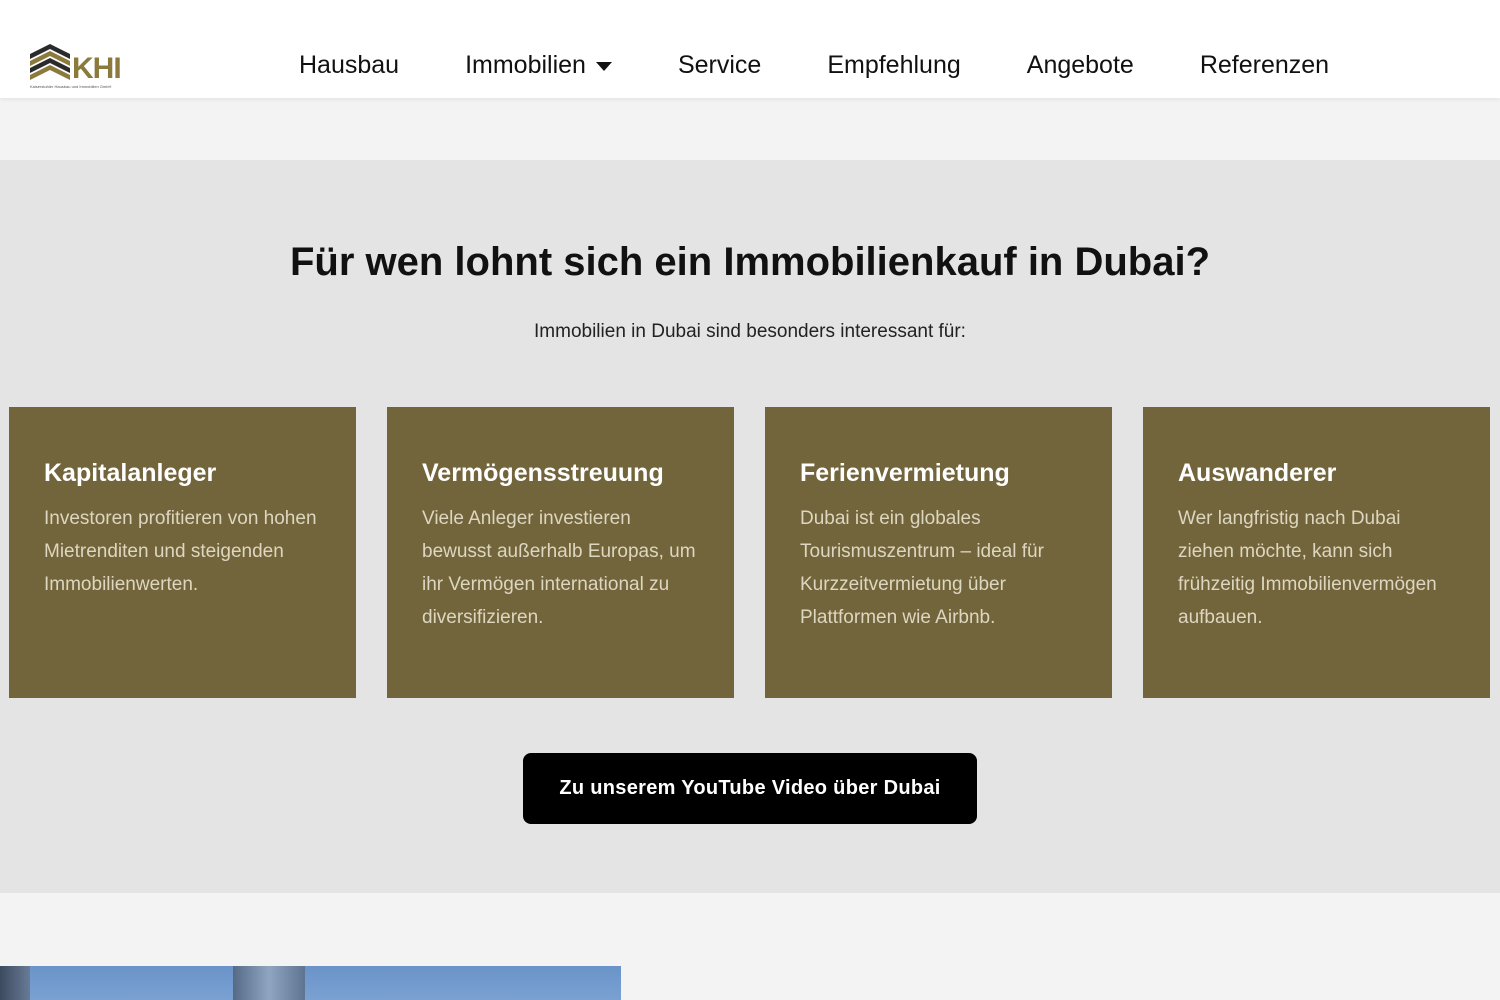 The height and width of the screenshot is (1000, 1500). What do you see at coordinates (750, 788) in the screenshot?
I see `youtube-video-button: Zu unserem YouTube Video über Dubai` at bounding box center [750, 788].